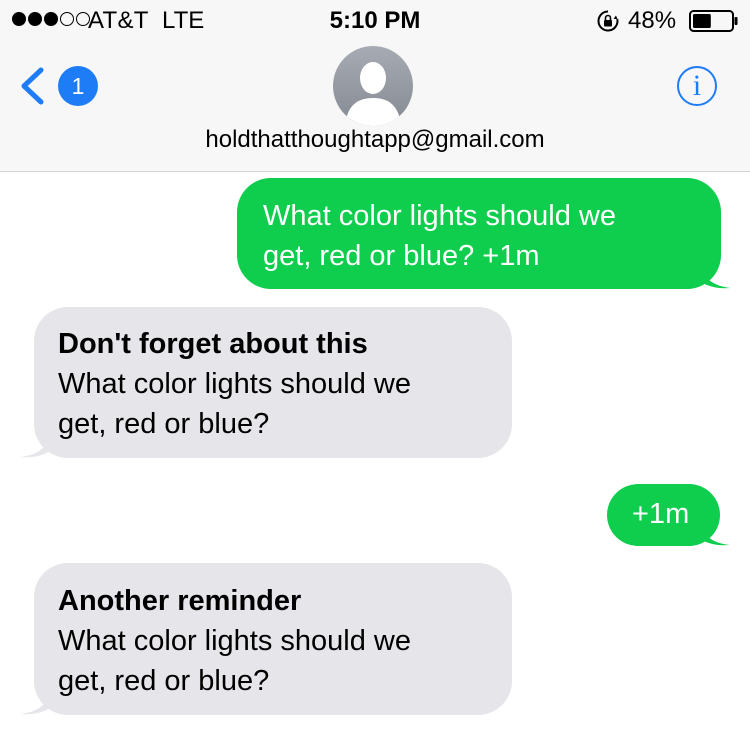  I want to click on battery-icon, so click(713, 21).